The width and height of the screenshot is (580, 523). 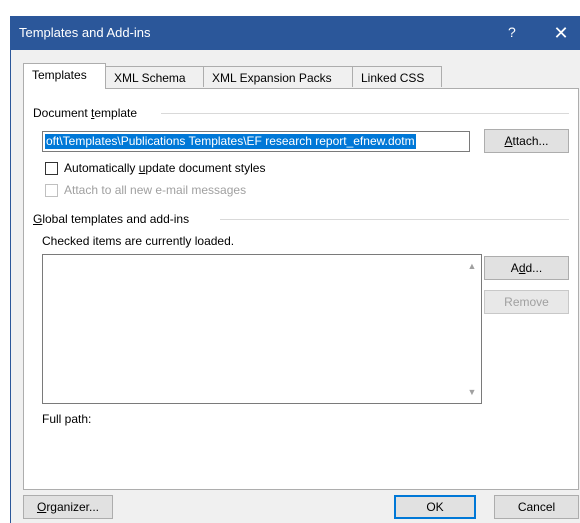 I want to click on tab-linked-css: Linked CSS, so click(x=397, y=76).